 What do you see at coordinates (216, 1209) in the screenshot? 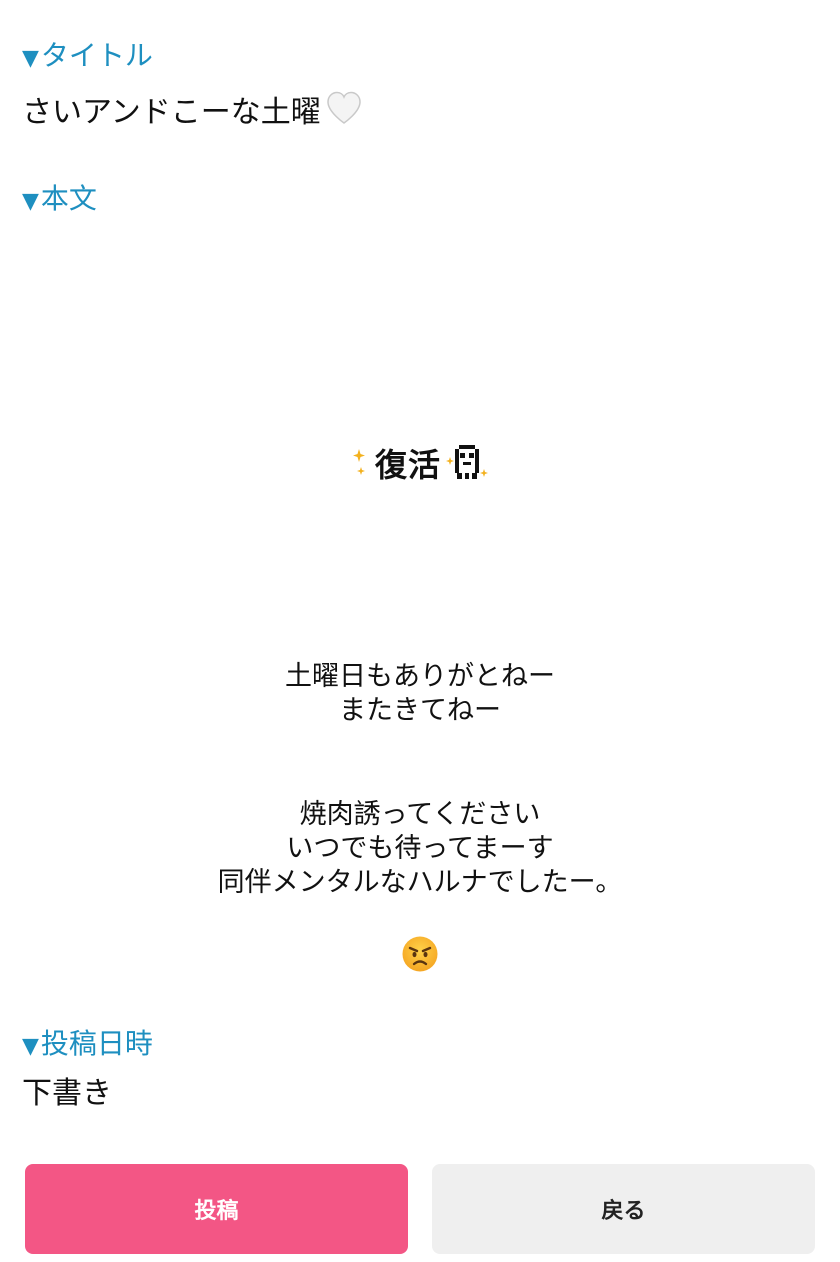
I see `post-button: 投稿` at bounding box center [216, 1209].